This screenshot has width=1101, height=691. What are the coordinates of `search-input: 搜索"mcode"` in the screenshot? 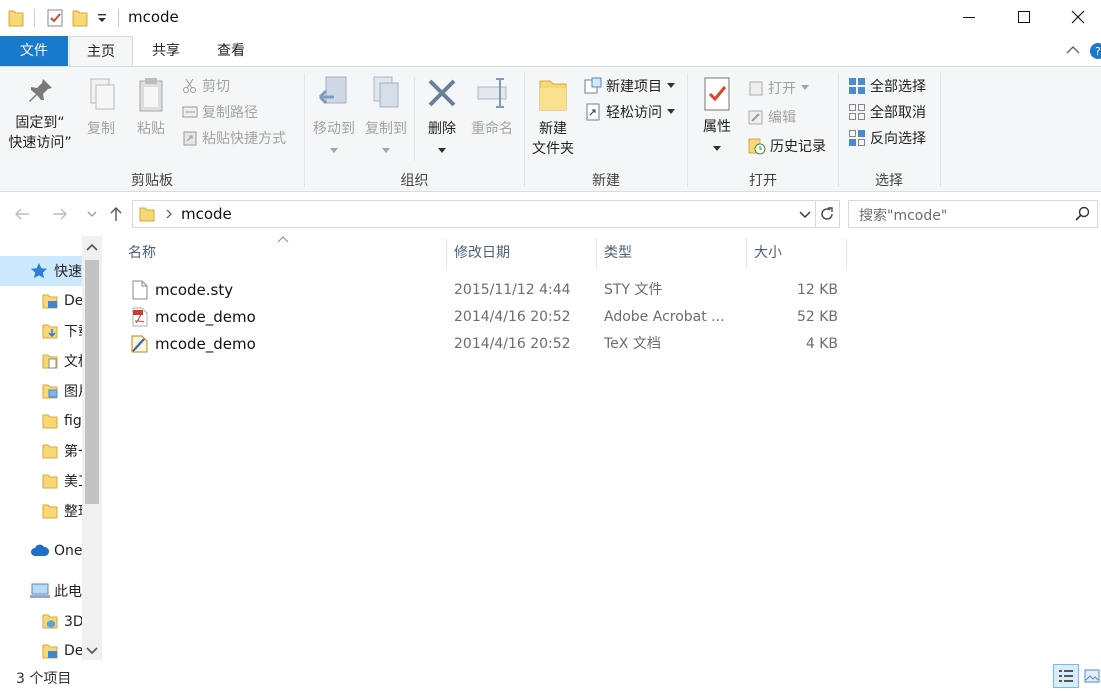 It's located at (903, 215).